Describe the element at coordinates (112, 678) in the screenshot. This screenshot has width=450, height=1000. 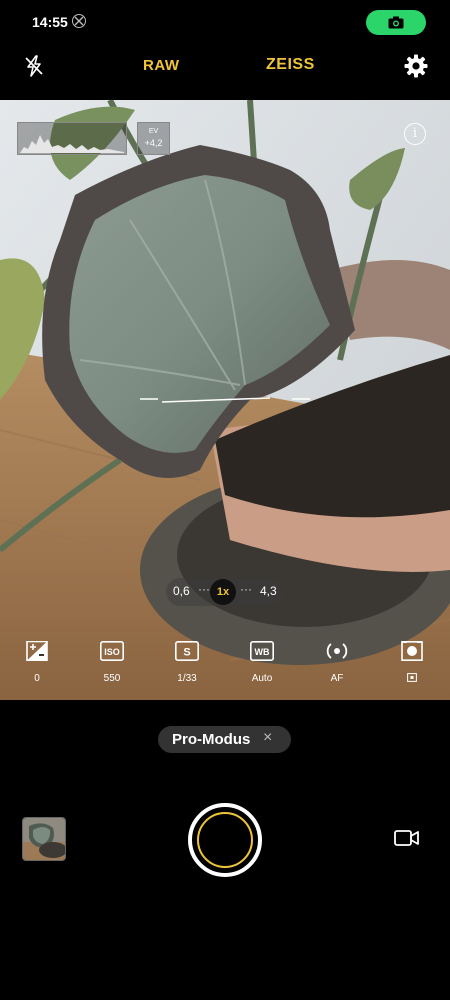
I see `iso-value: 550` at that location.